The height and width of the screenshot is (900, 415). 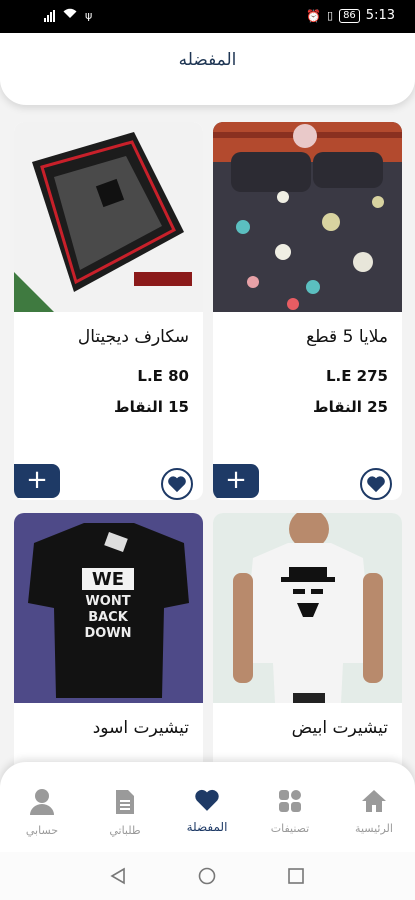 What do you see at coordinates (107, 601) in the screenshot?
I see `tshirt-print-line2: WONT` at bounding box center [107, 601].